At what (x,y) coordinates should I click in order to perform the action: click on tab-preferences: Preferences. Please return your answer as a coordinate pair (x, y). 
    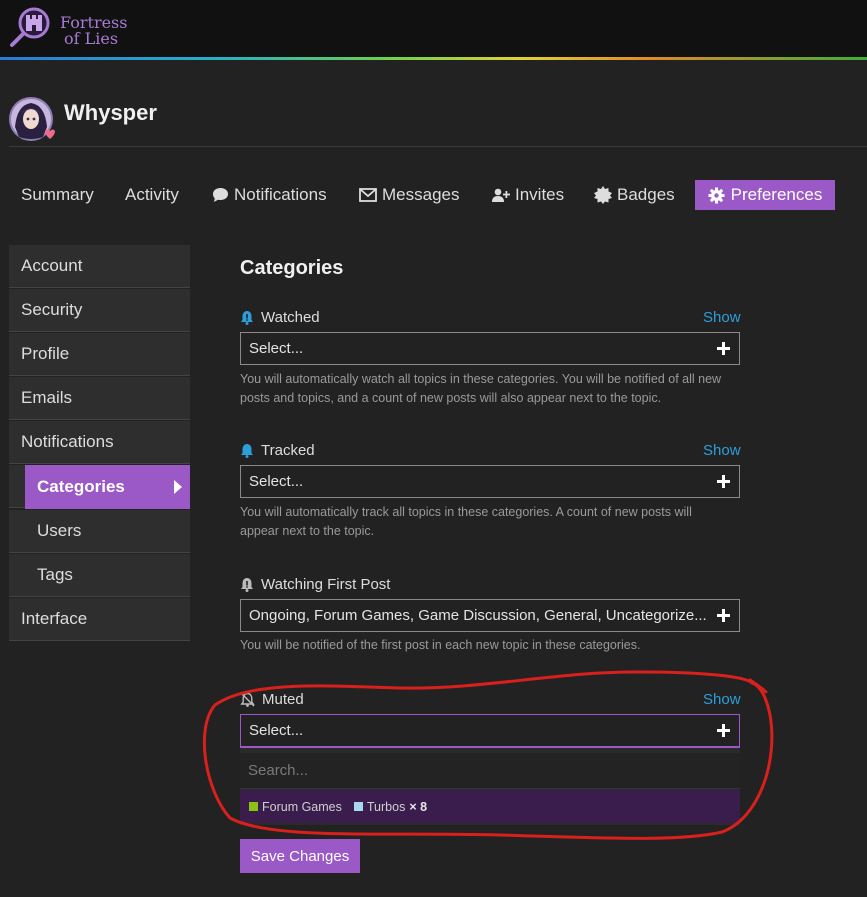
    Looking at the image, I should click on (765, 195).